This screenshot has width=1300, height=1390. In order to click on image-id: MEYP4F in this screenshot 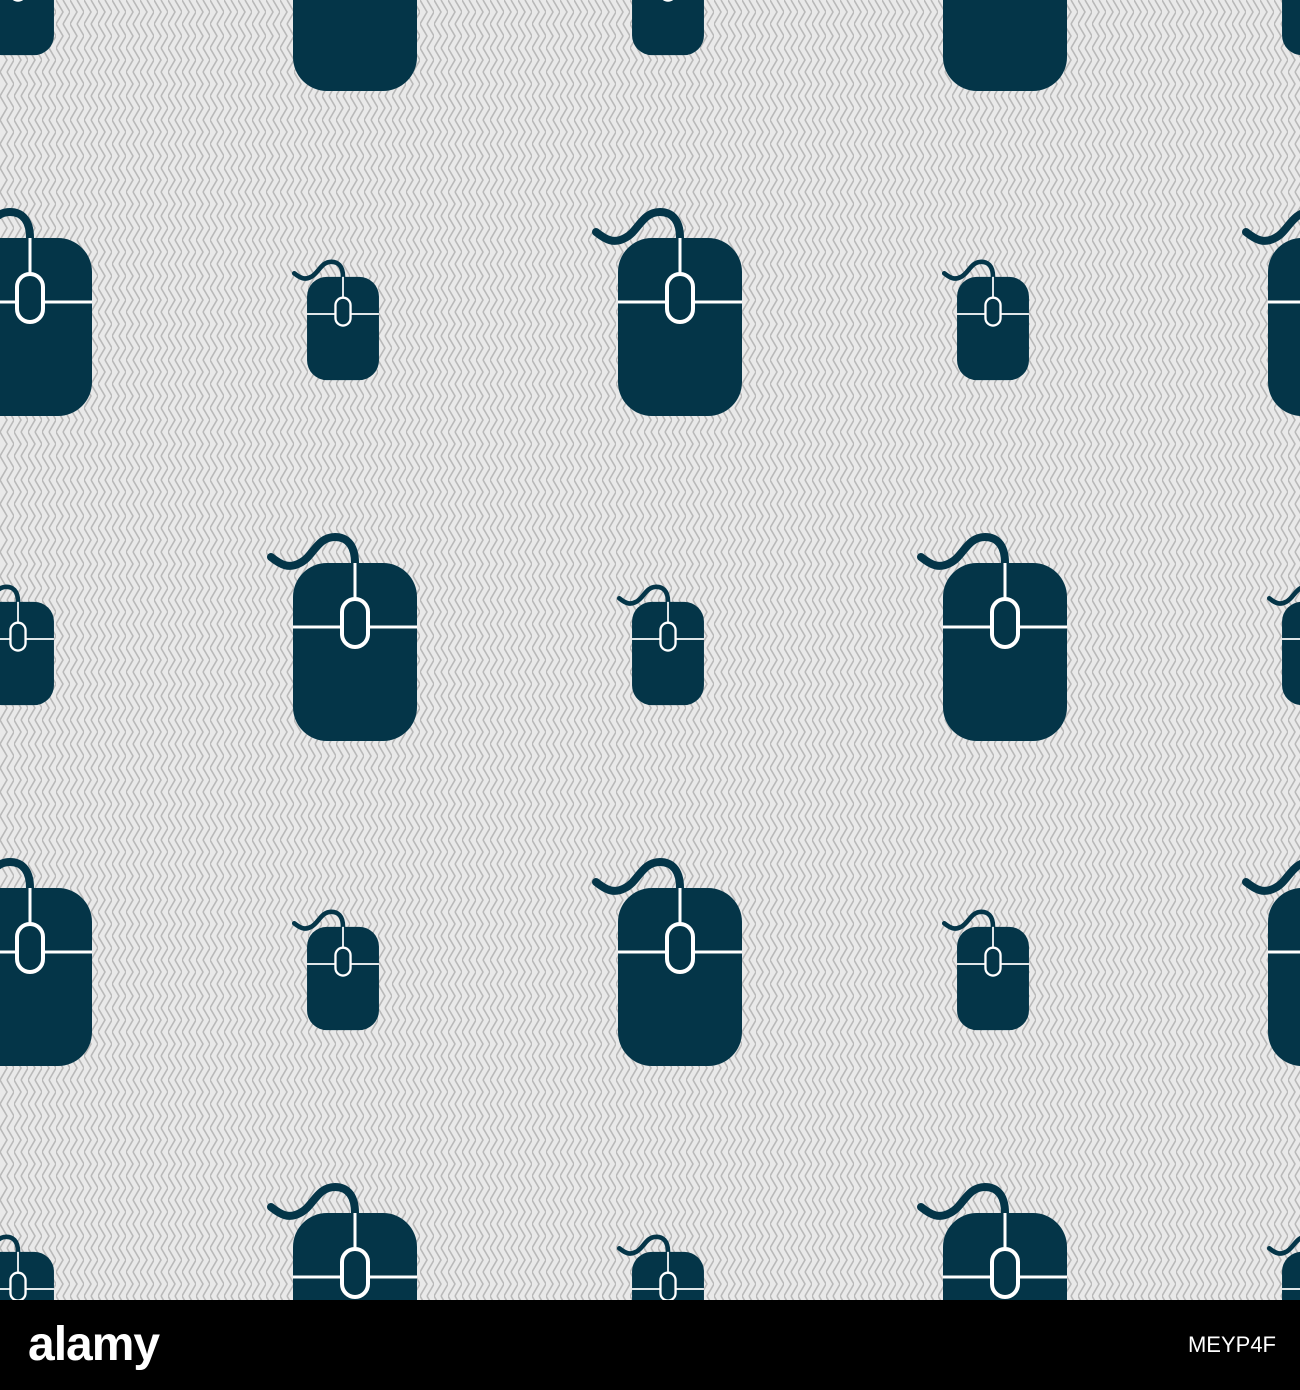, I will do `click(1231, 1344)`.